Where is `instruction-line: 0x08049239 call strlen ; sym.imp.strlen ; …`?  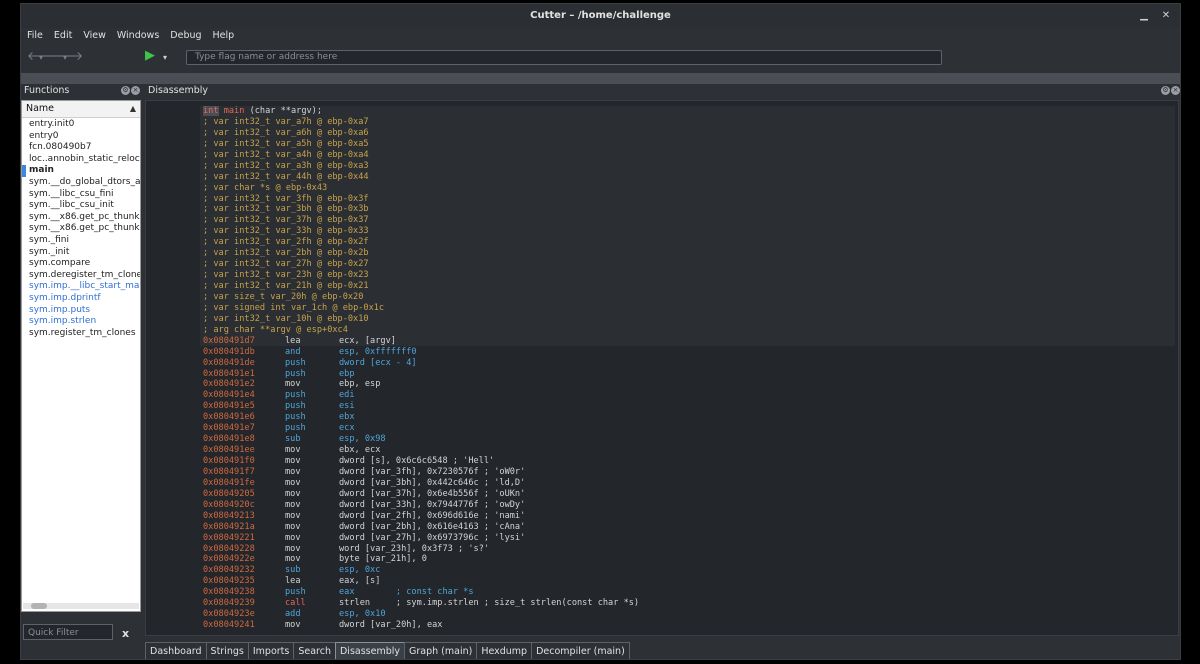 instruction-line: 0x08049239 call strlen ; sym.imp.strlen ; … is located at coordinates (421, 603).